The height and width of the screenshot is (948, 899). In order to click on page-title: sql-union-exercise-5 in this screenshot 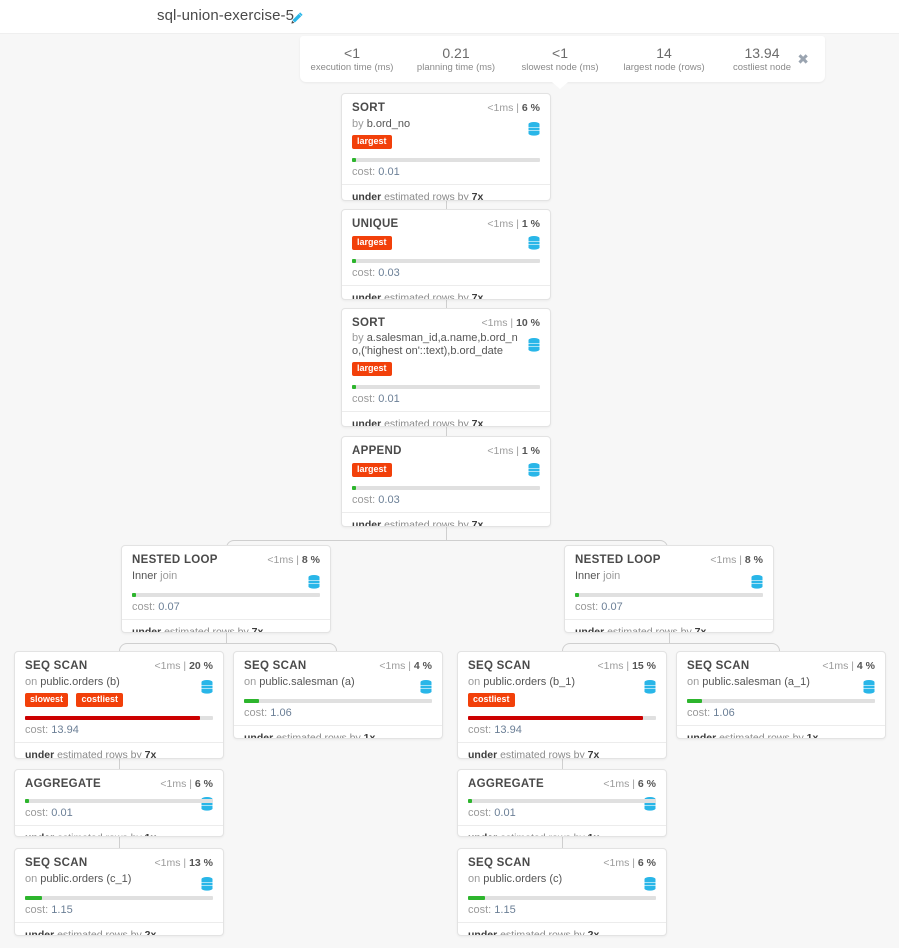, I will do `click(226, 15)`.